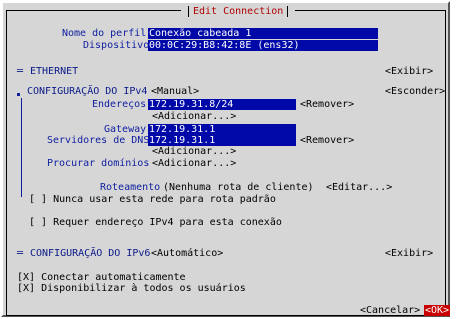 This screenshot has height=319, width=456. What do you see at coordinates (98, 163) in the screenshot?
I see `search-domains-label: Procurar domínios` at bounding box center [98, 163].